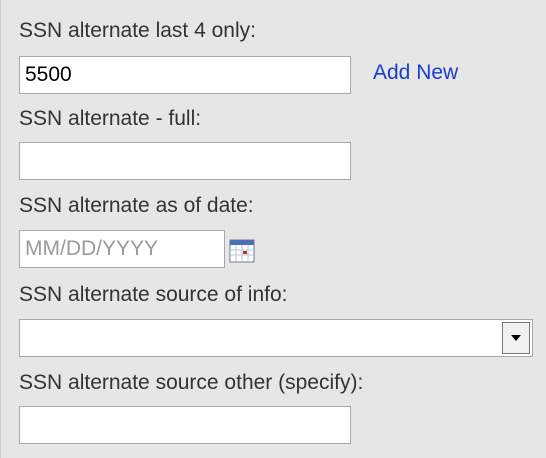  I want to click on ssn-source-other-input, so click(185, 425).